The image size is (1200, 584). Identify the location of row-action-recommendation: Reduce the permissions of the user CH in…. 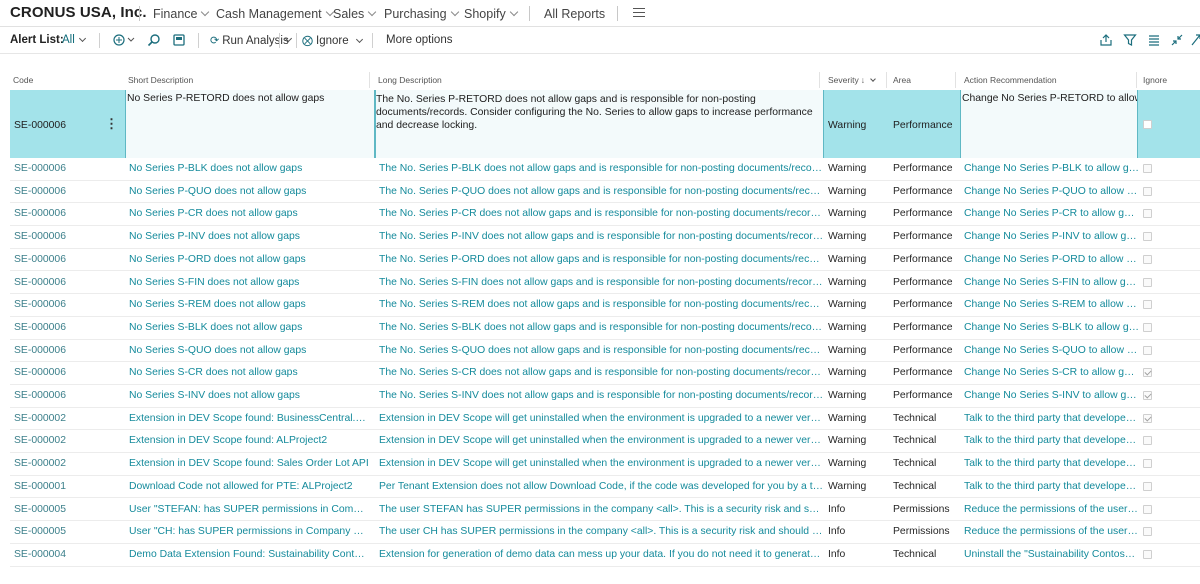
(1051, 531).